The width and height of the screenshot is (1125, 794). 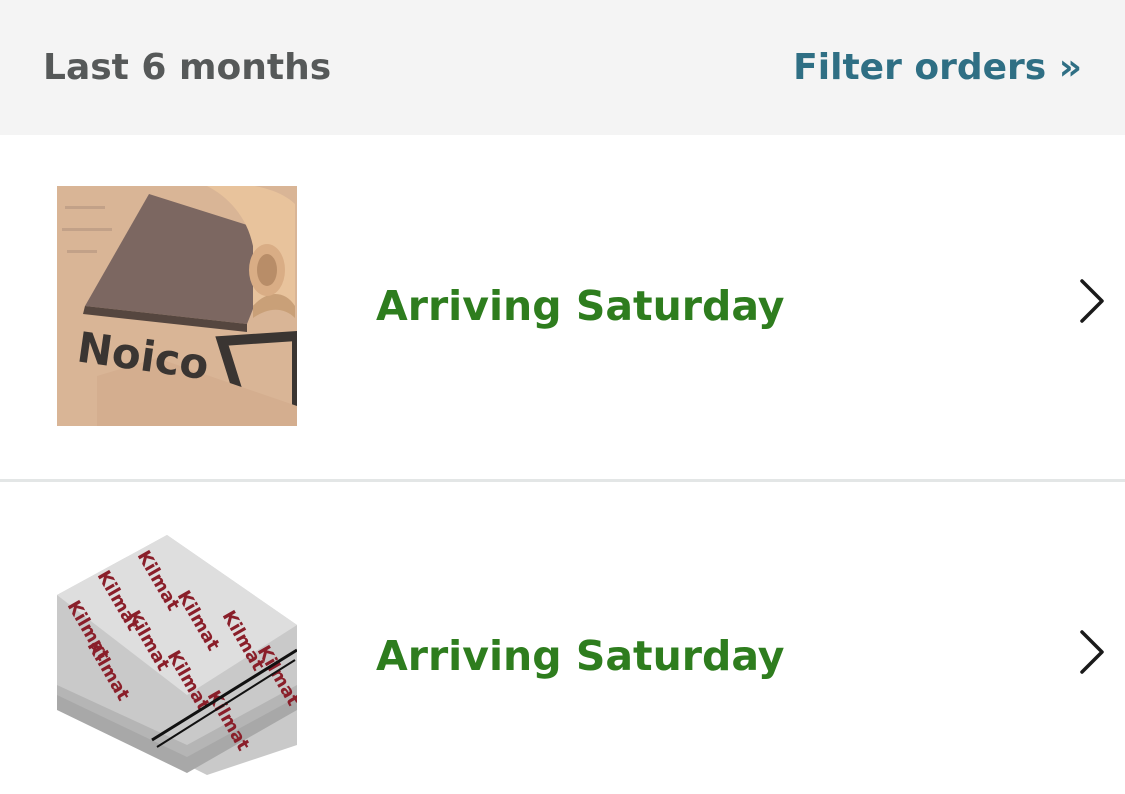 What do you see at coordinates (187, 67) in the screenshot?
I see `time-range-label: Last 6 months` at bounding box center [187, 67].